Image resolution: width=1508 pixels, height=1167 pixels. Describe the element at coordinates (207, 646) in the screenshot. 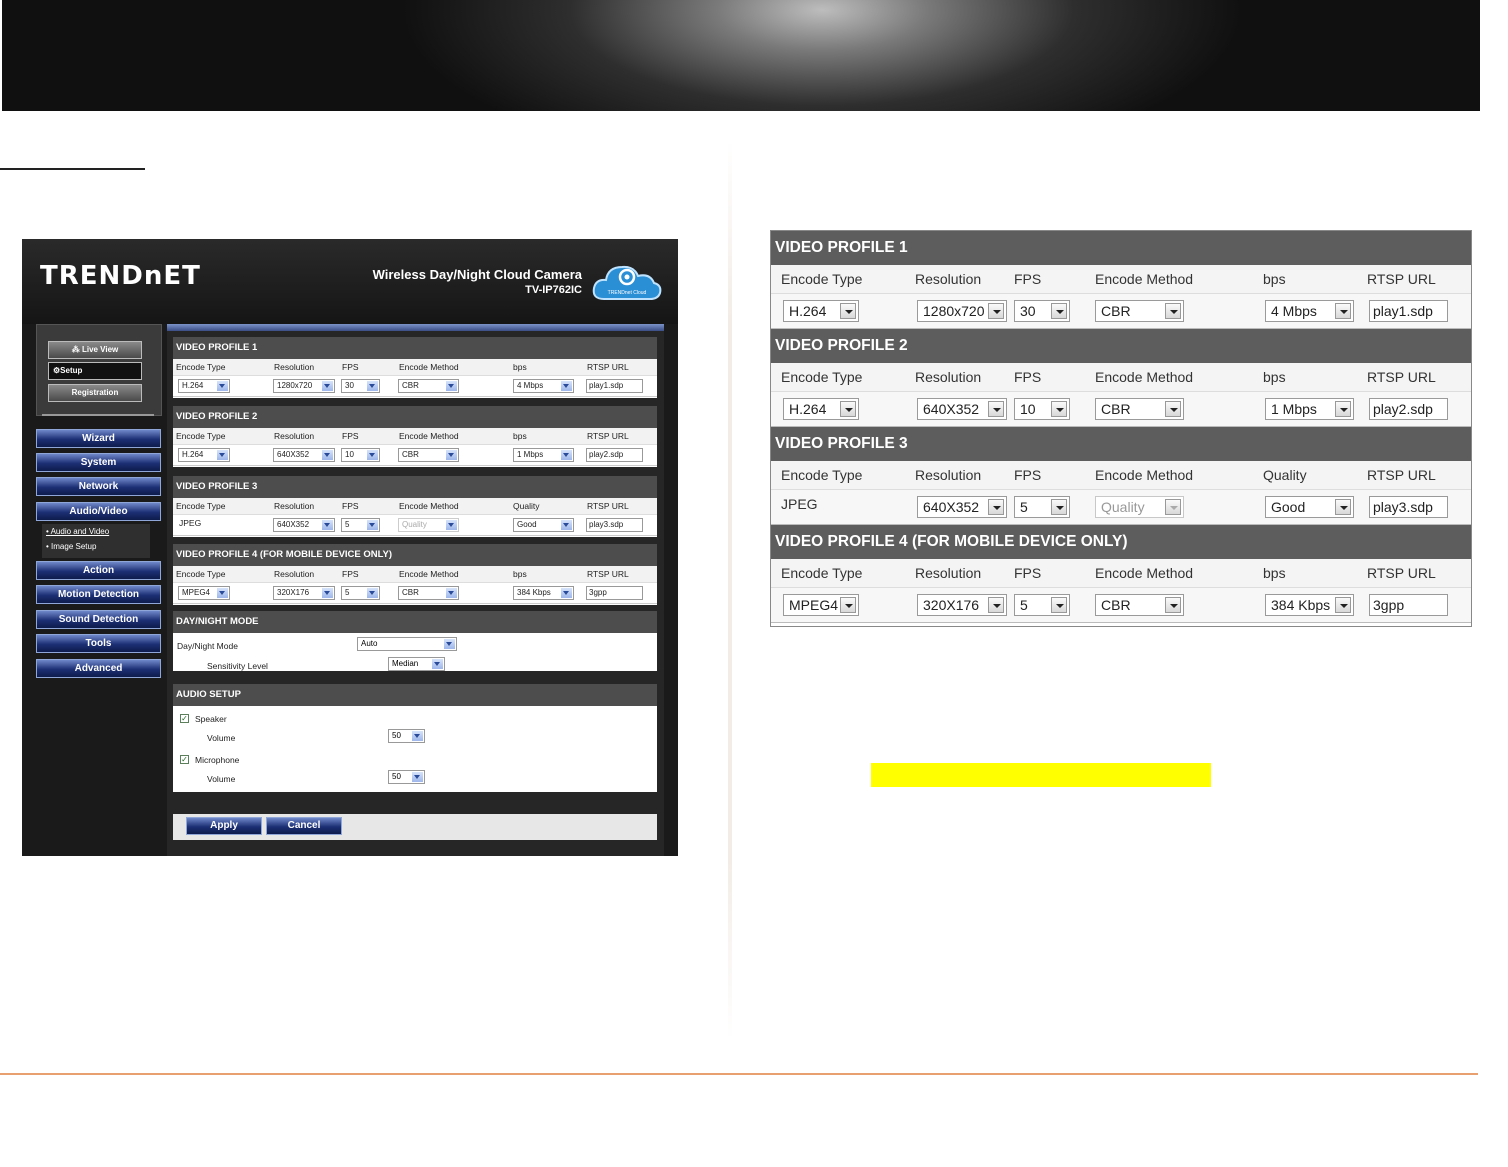

I see `day-night-mode-label: Day/Night Mode` at that location.